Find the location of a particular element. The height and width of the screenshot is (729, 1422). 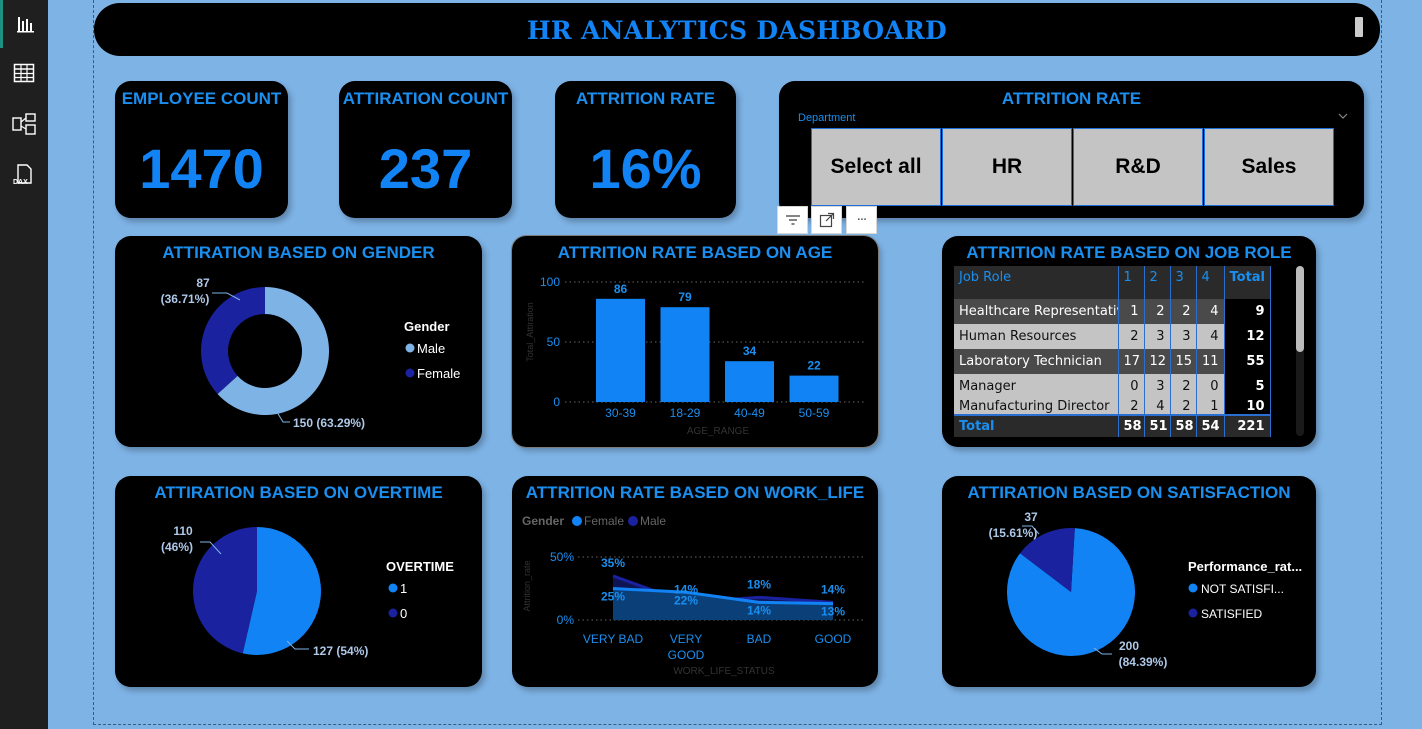

y-tick-label: 0% is located at coordinates (566, 620).